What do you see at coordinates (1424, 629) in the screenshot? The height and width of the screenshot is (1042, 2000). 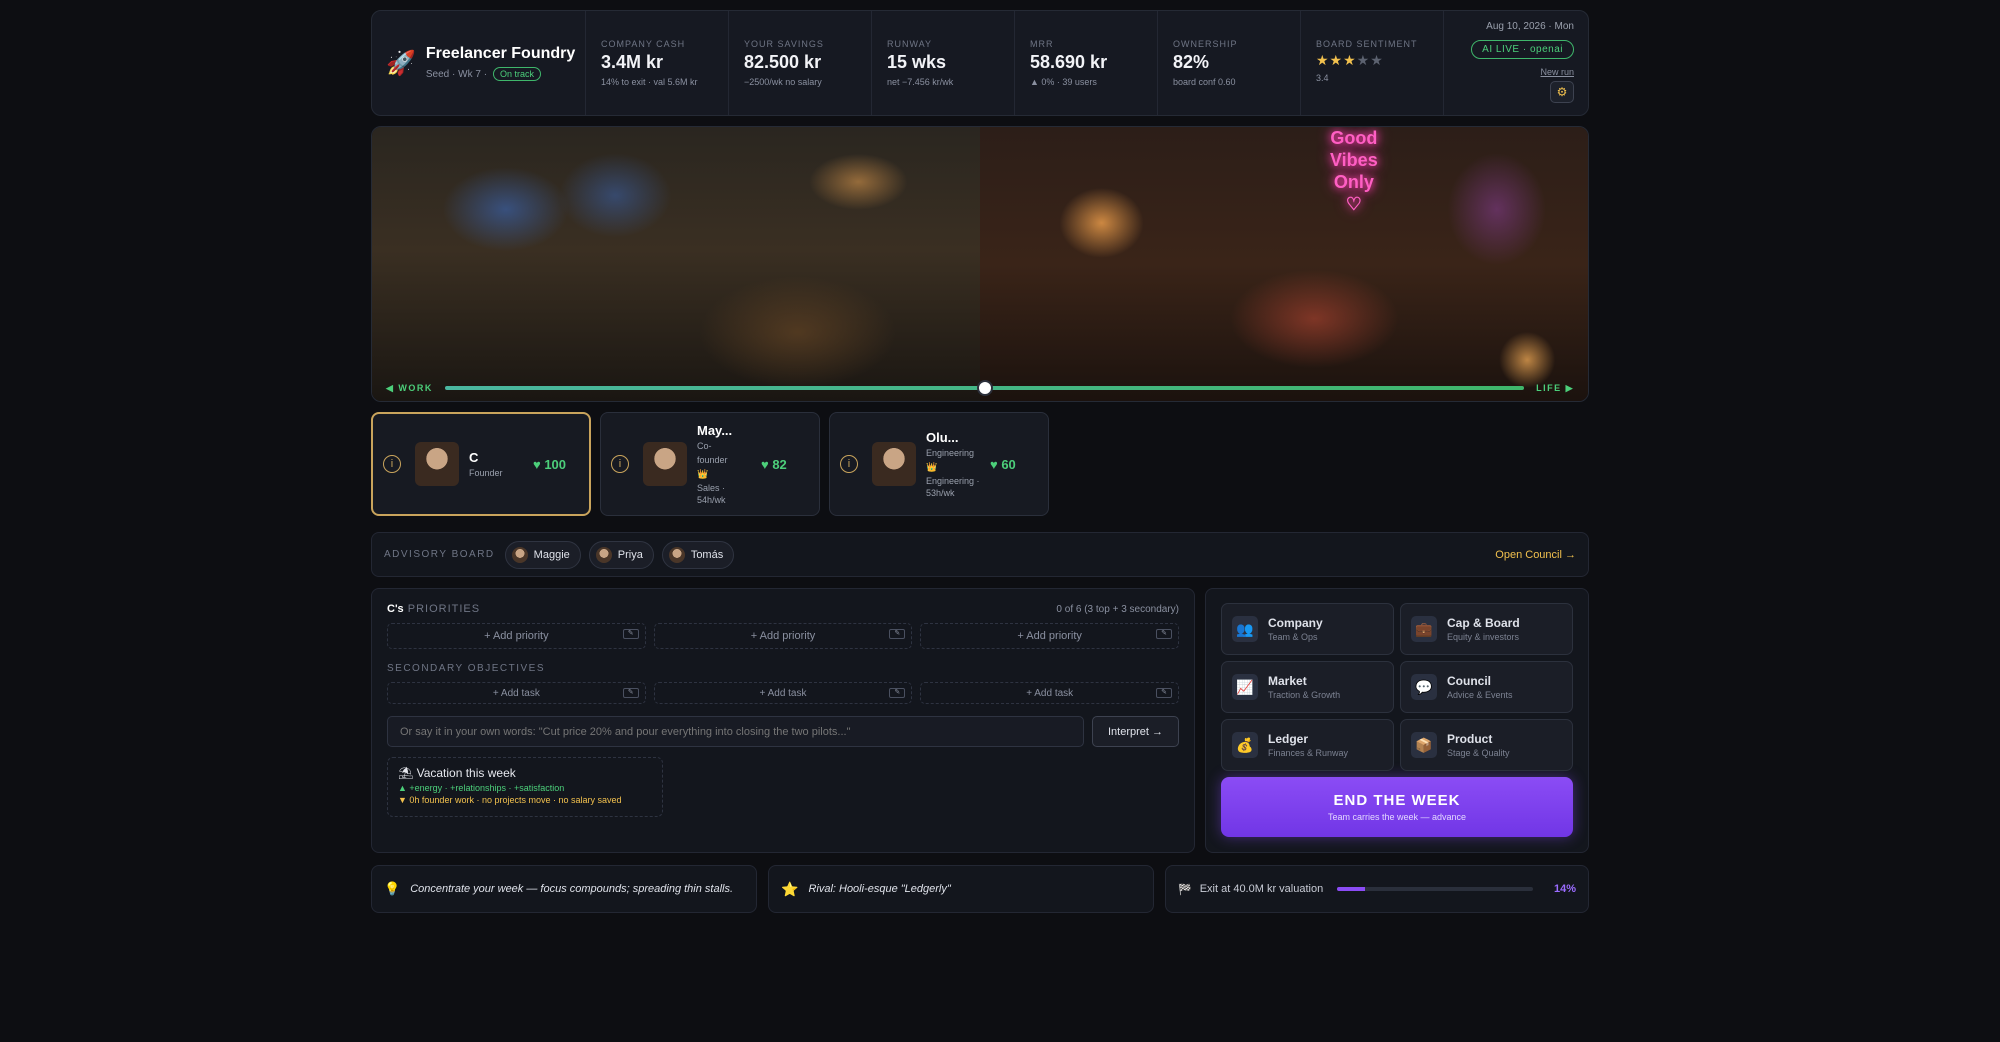 I see `briefcase-icon: 💼` at bounding box center [1424, 629].